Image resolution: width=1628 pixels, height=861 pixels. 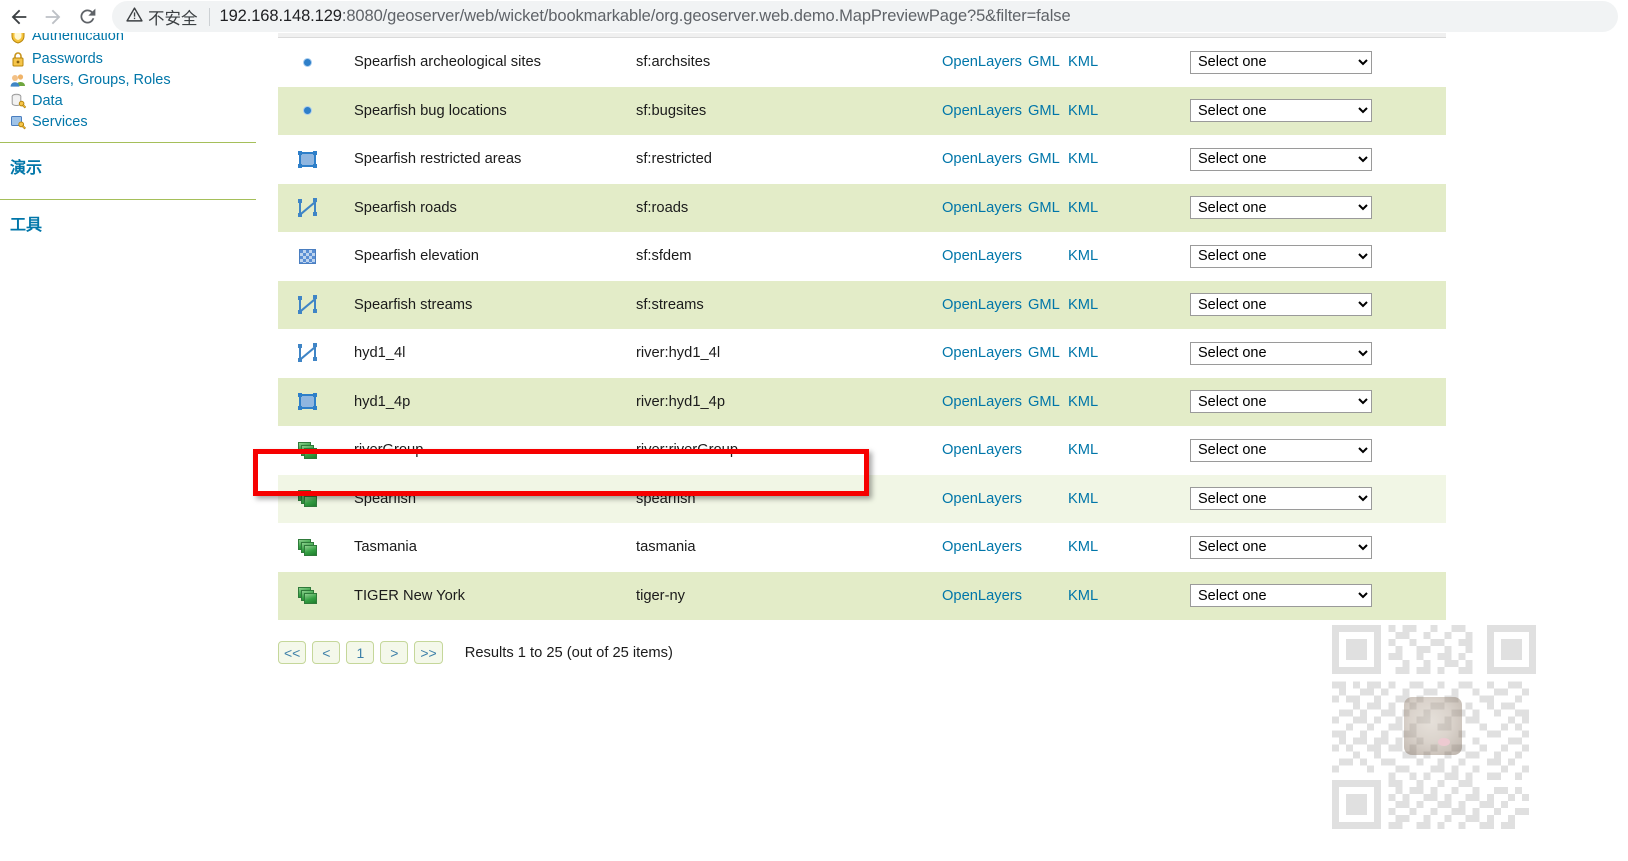 I want to click on database-key-icon, so click(x=21, y=101).